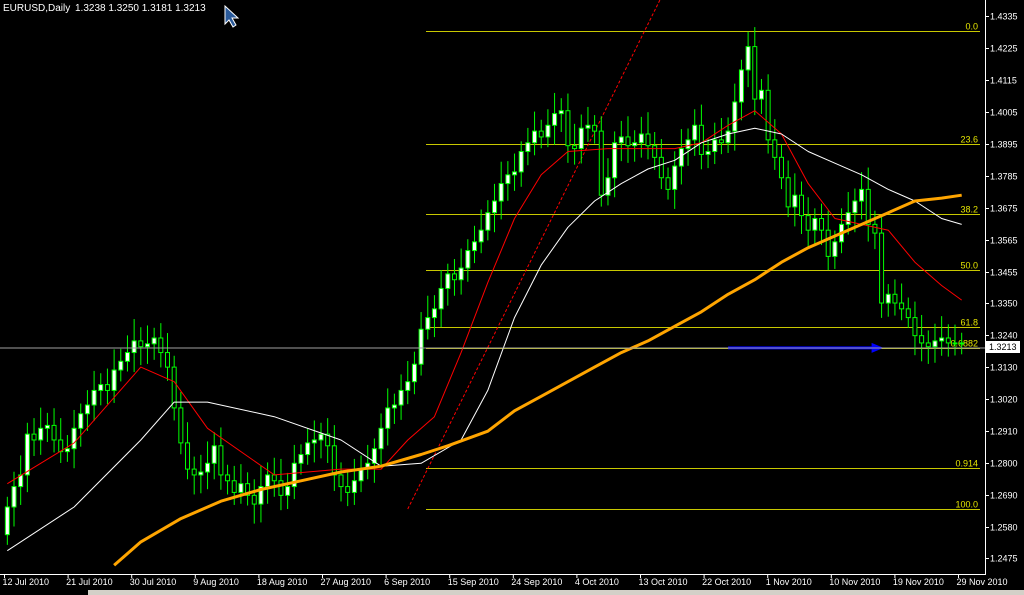 Image resolution: width=1024 pixels, height=595 pixels. Describe the element at coordinates (1004, 177) in the screenshot. I see `y-tick-label: 1.3785` at that location.